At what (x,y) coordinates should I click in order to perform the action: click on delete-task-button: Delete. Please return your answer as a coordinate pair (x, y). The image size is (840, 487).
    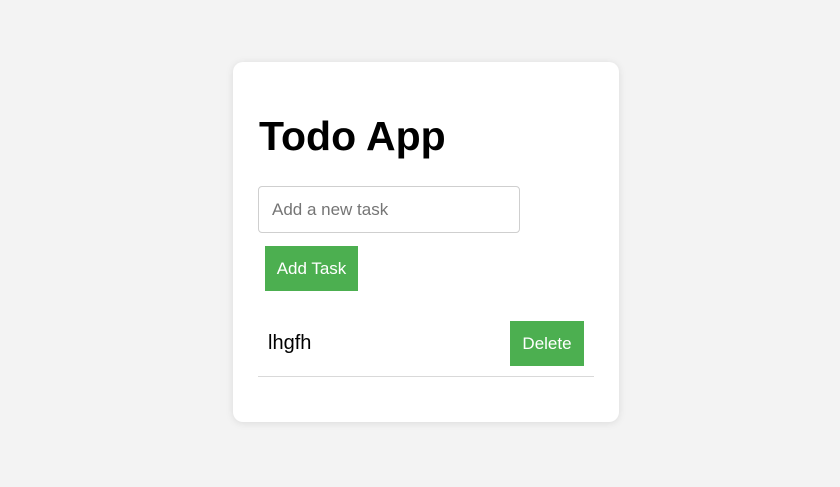
    Looking at the image, I should click on (547, 343).